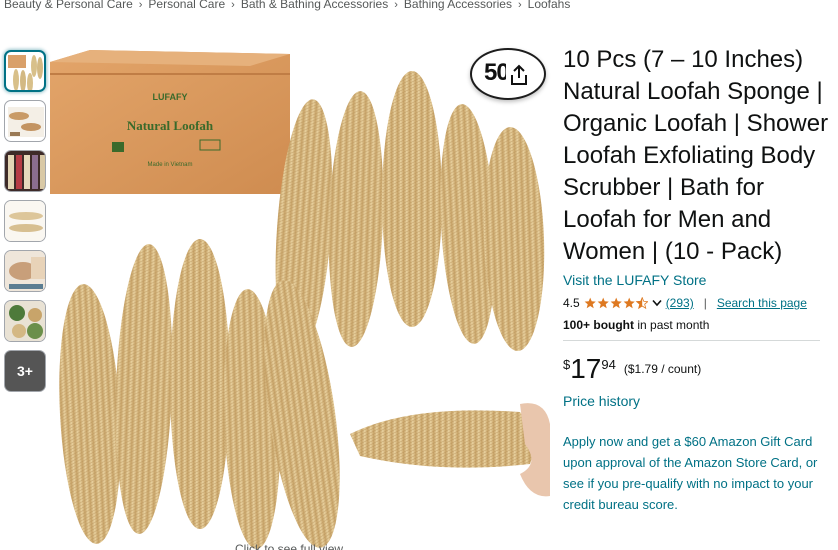 The image size is (838, 550). Describe the element at coordinates (519, 75) in the screenshot. I see `share-icon` at that location.